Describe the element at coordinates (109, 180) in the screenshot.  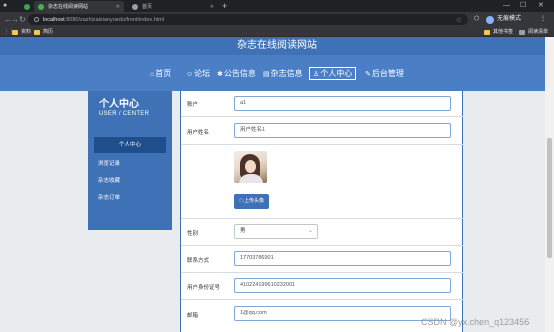
I see `sidebar-item-favorites: 杂志收藏` at that location.